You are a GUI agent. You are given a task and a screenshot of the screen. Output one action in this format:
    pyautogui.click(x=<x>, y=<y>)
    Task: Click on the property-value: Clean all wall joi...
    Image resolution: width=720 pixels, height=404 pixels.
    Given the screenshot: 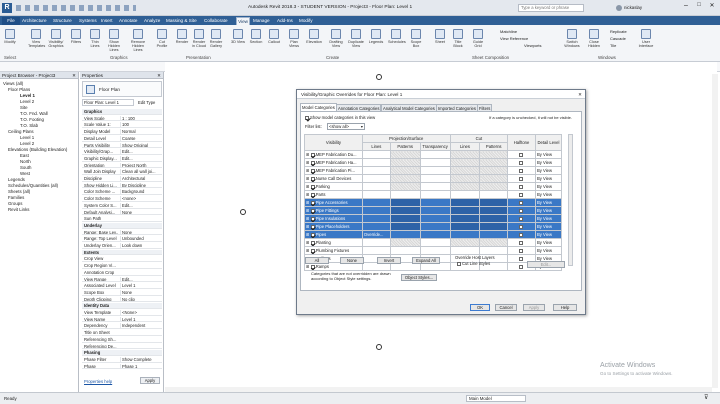 What is the action you would take?
    pyautogui.click(x=140, y=172)
    